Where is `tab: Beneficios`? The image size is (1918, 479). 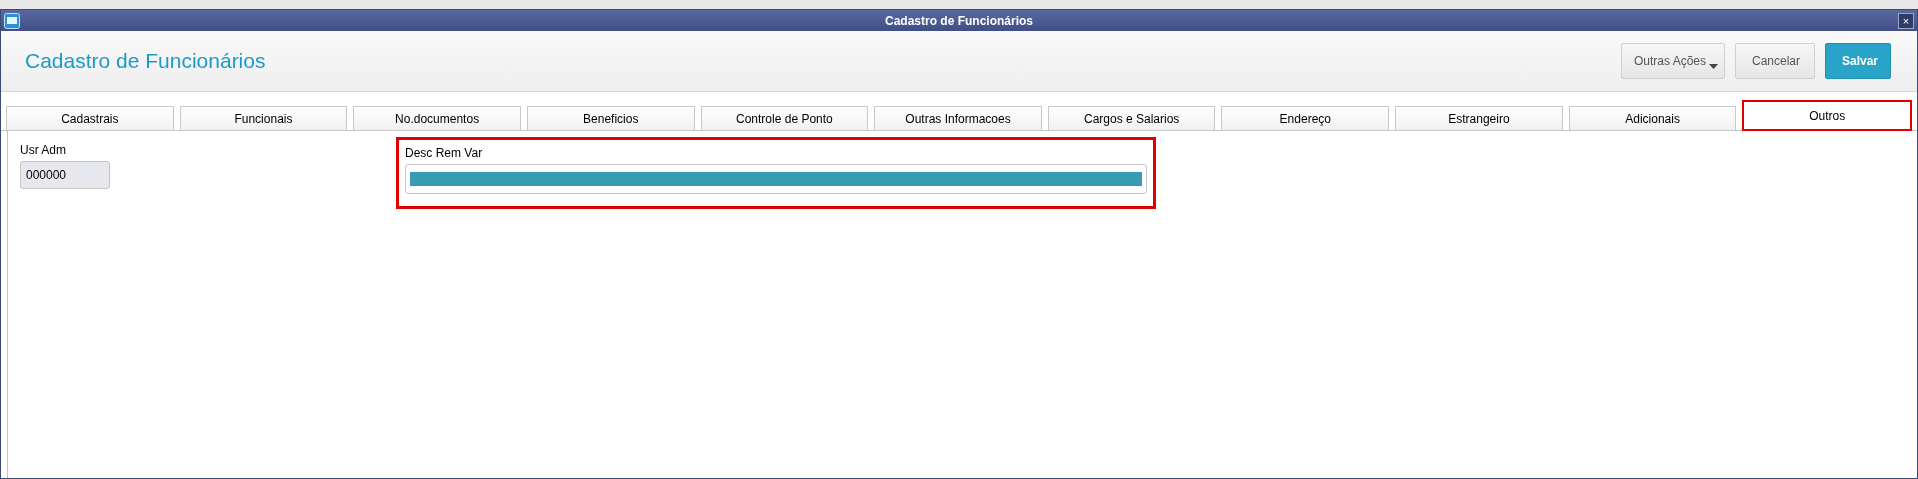 tab: Beneficios is located at coordinates (610, 118).